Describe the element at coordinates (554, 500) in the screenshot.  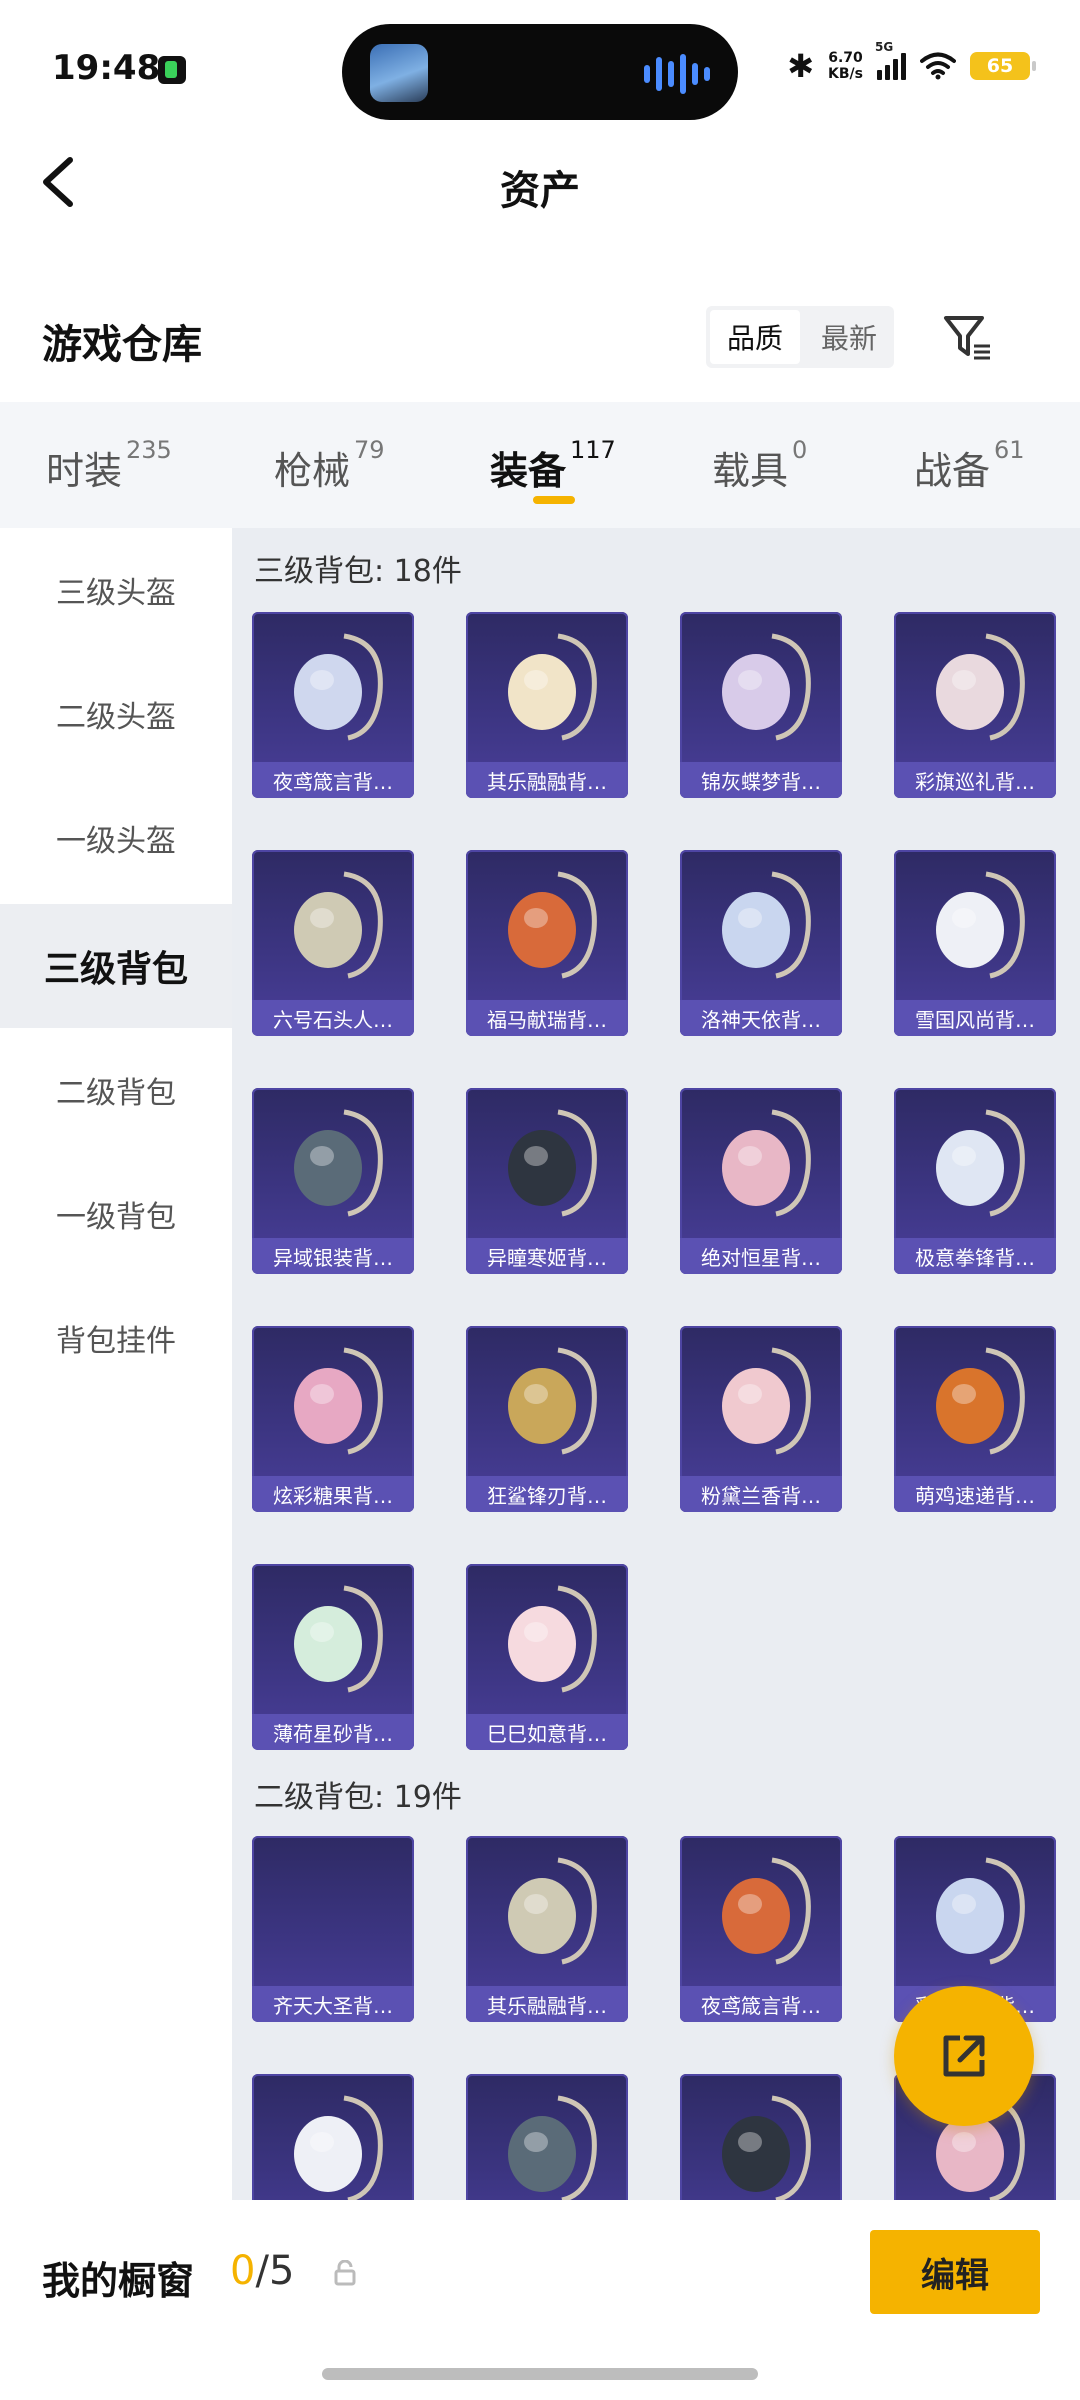
I see `tab-active-indicator` at that location.